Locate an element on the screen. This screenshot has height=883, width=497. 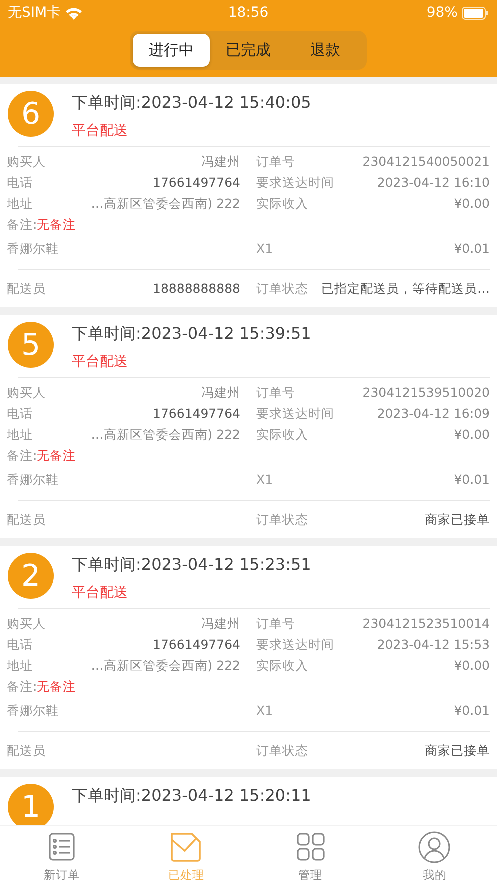
tab-bar-item: 新订单 is located at coordinates (62, 854).